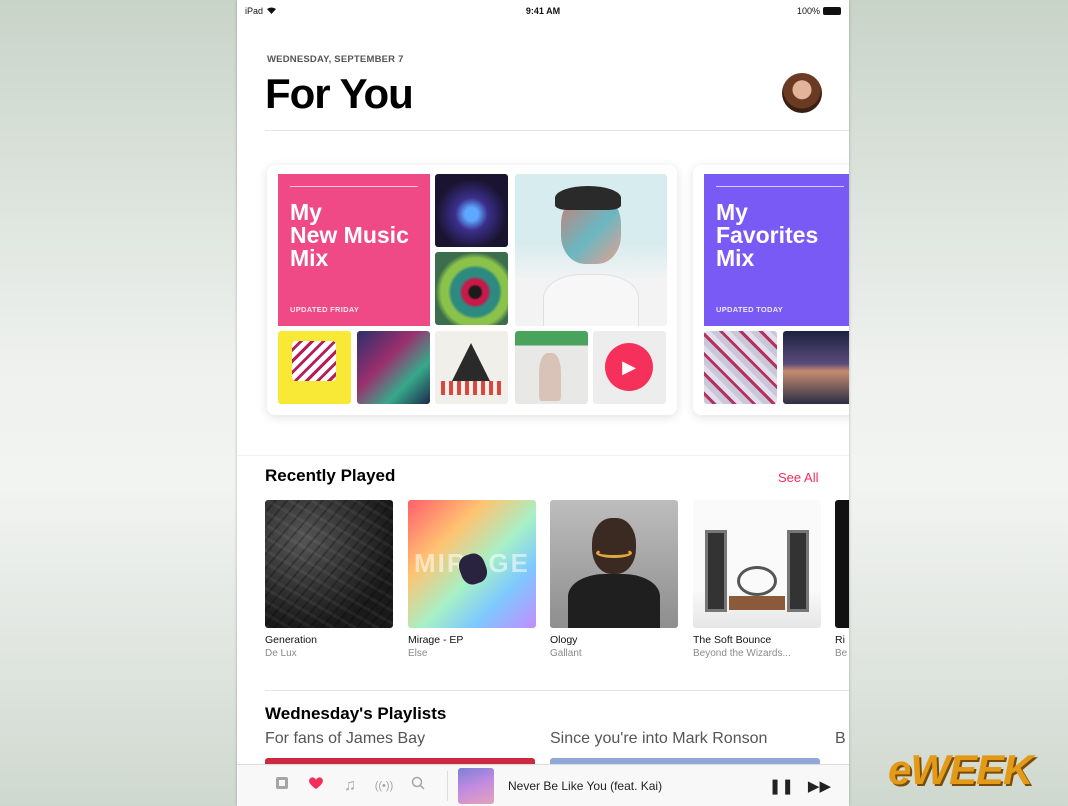 The image size is (1068, 806). I want to click on playlist-subtitle: Since you're into Mark Ronson, so click(658, 739).